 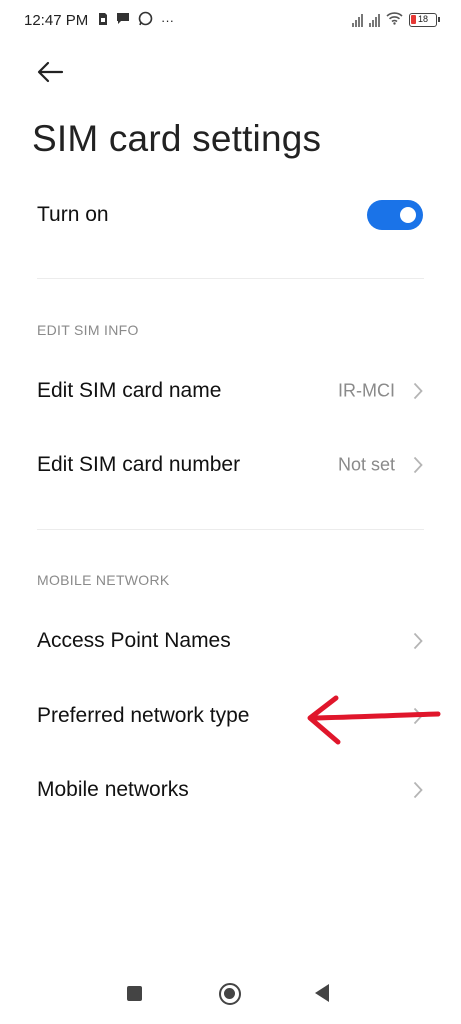 What do you see at coordinates (139, 464) in the screenshot?
I see `edit-sim-card-number-label: Edit SIM card number` at bounding box center [139, 464].